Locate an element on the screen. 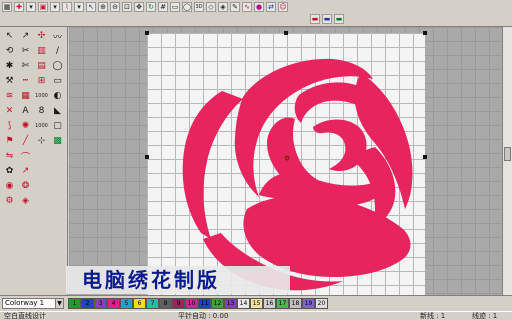 Image resolution: width=512 pixels, height=320 pixels. thread-swatch-17: 17 is located at coordinates (282, 303).